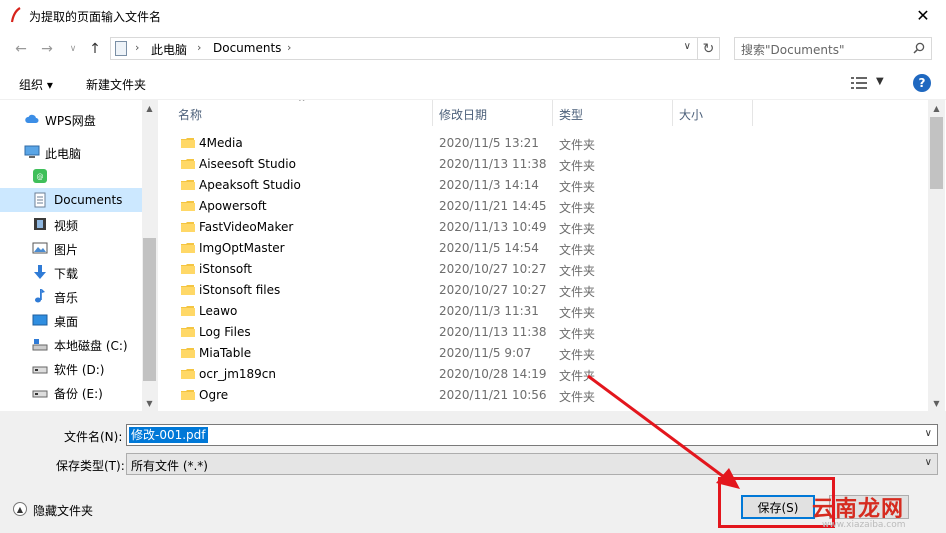 This screenshot has height=533, width=946. Describe the element at coordinates (493, 290) in the screenshot. I see `file-date: 2020/10/27 10:27` at that location.